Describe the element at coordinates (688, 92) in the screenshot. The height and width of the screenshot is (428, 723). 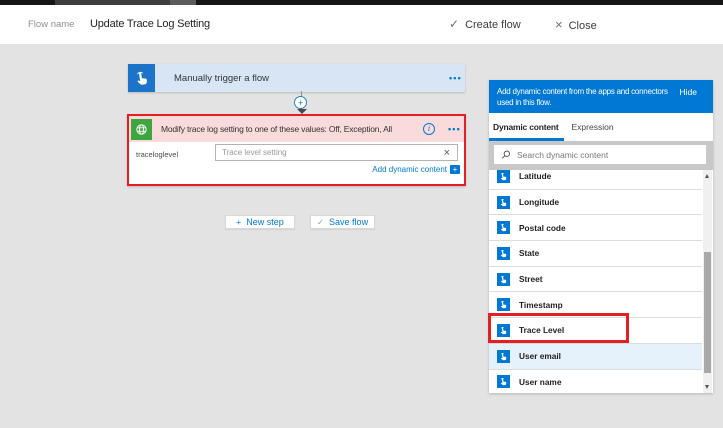
I see `hide-panel-button: Hide` at that location.